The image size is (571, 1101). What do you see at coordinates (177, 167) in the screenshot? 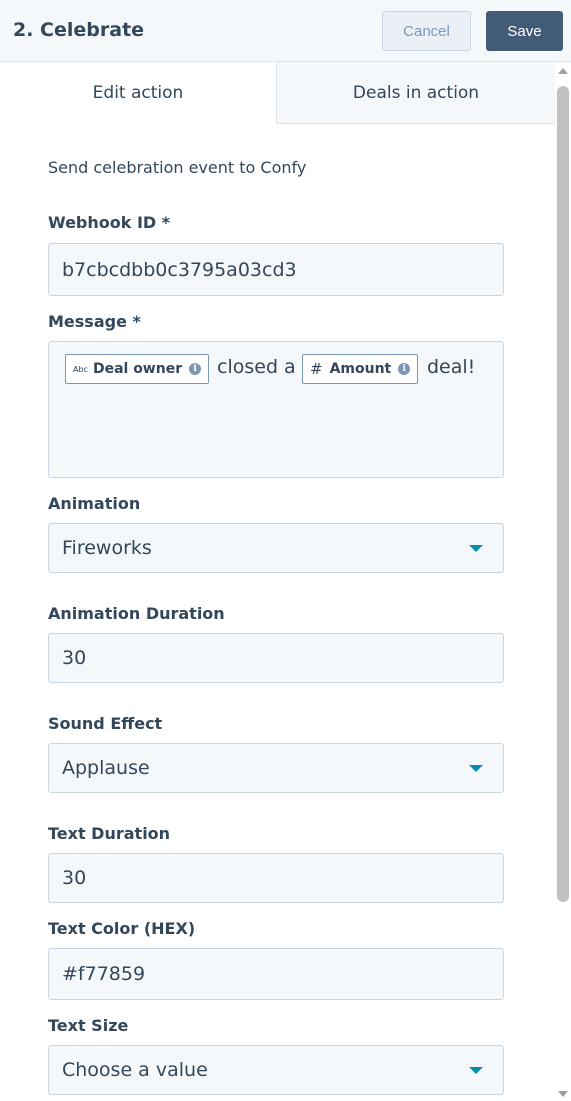
I see `action-description: Send celebration event to Confy` at bounding box center [177, 167].